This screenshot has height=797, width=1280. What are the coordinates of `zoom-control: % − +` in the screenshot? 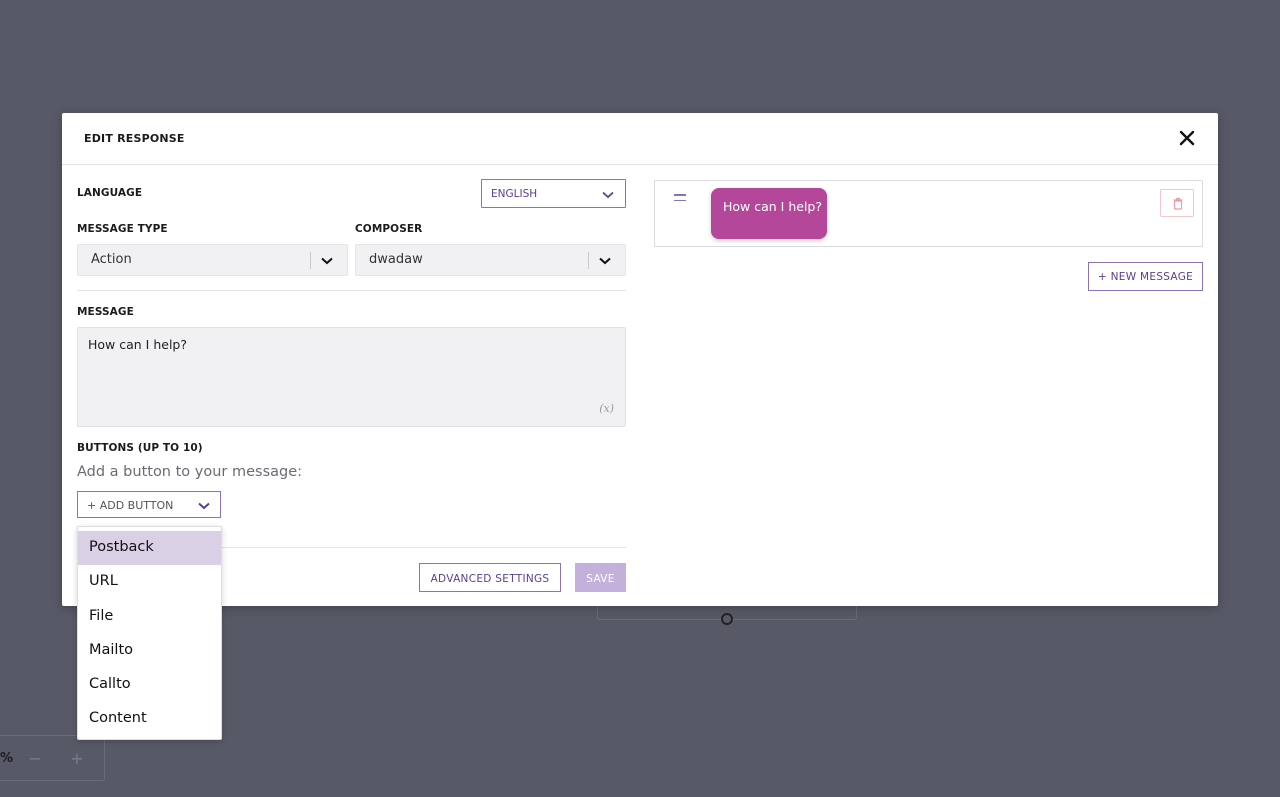 It's located at (52, 758).